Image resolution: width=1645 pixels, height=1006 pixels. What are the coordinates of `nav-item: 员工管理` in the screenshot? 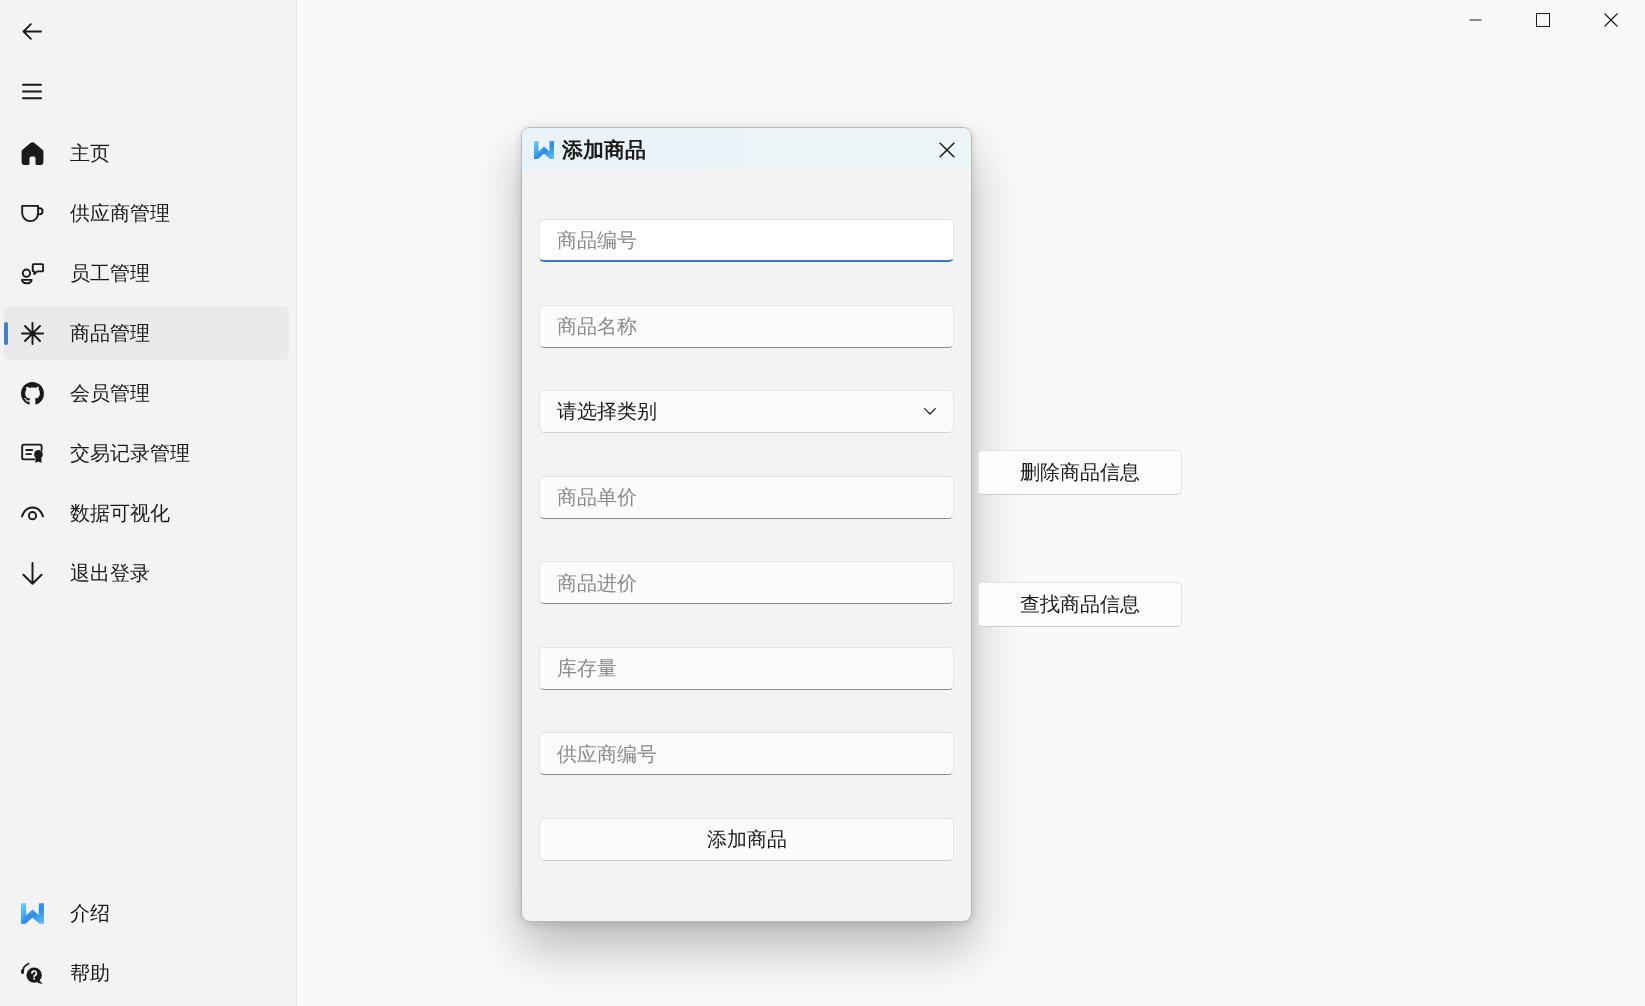 It's located at (146, 273).